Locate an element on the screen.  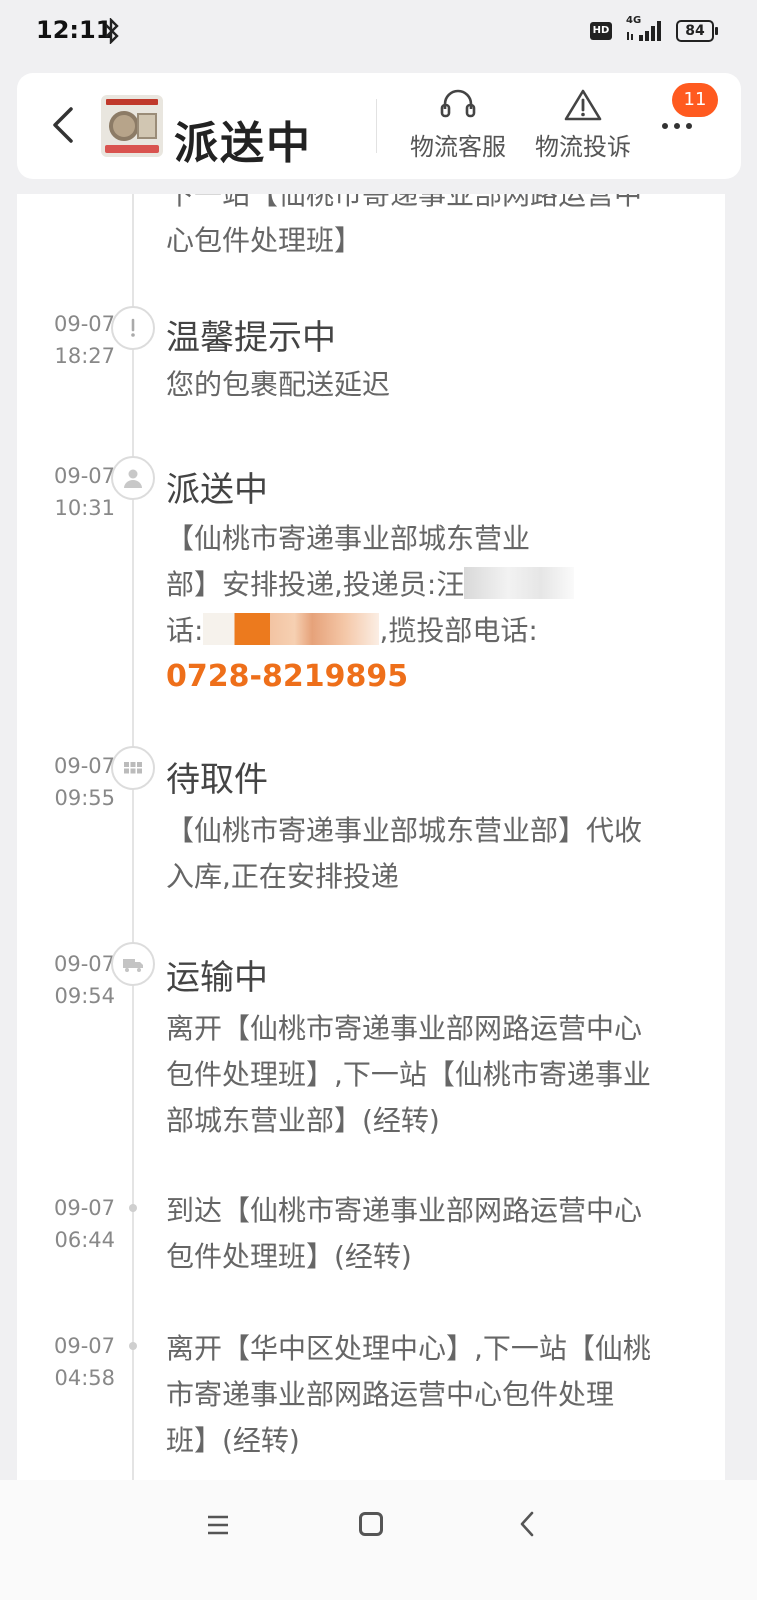
entry-desc: 【仙桃市寄递事业部城东营业部】代收 入库,正在安排投递 is located at coordinates (438, 854).